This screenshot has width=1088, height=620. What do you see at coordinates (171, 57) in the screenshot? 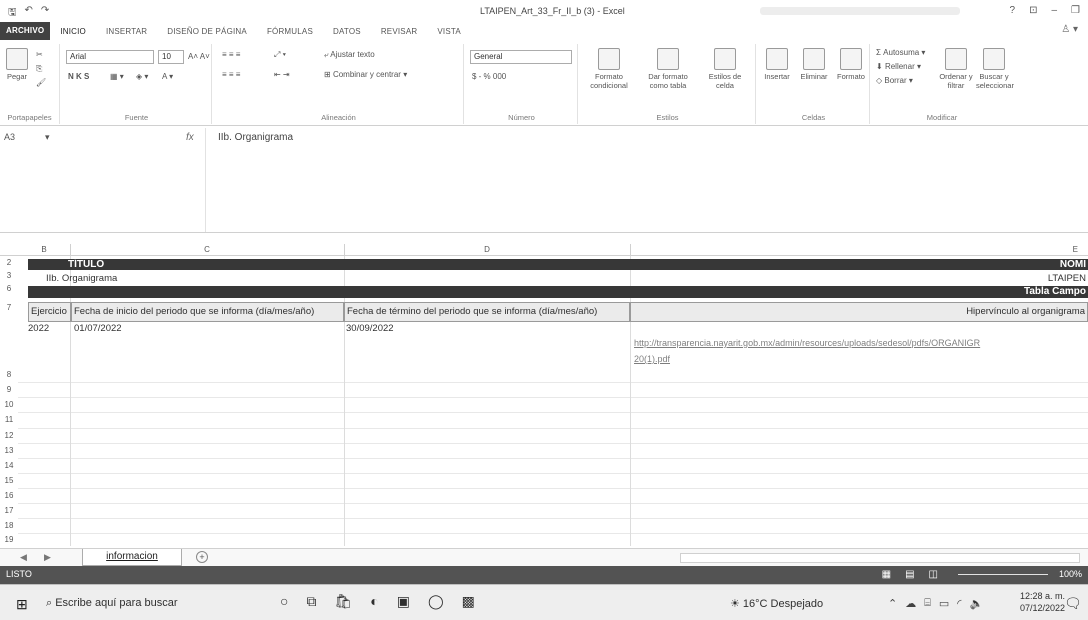
I see `font-size-combo: 10` at bounding box center [171, 57].